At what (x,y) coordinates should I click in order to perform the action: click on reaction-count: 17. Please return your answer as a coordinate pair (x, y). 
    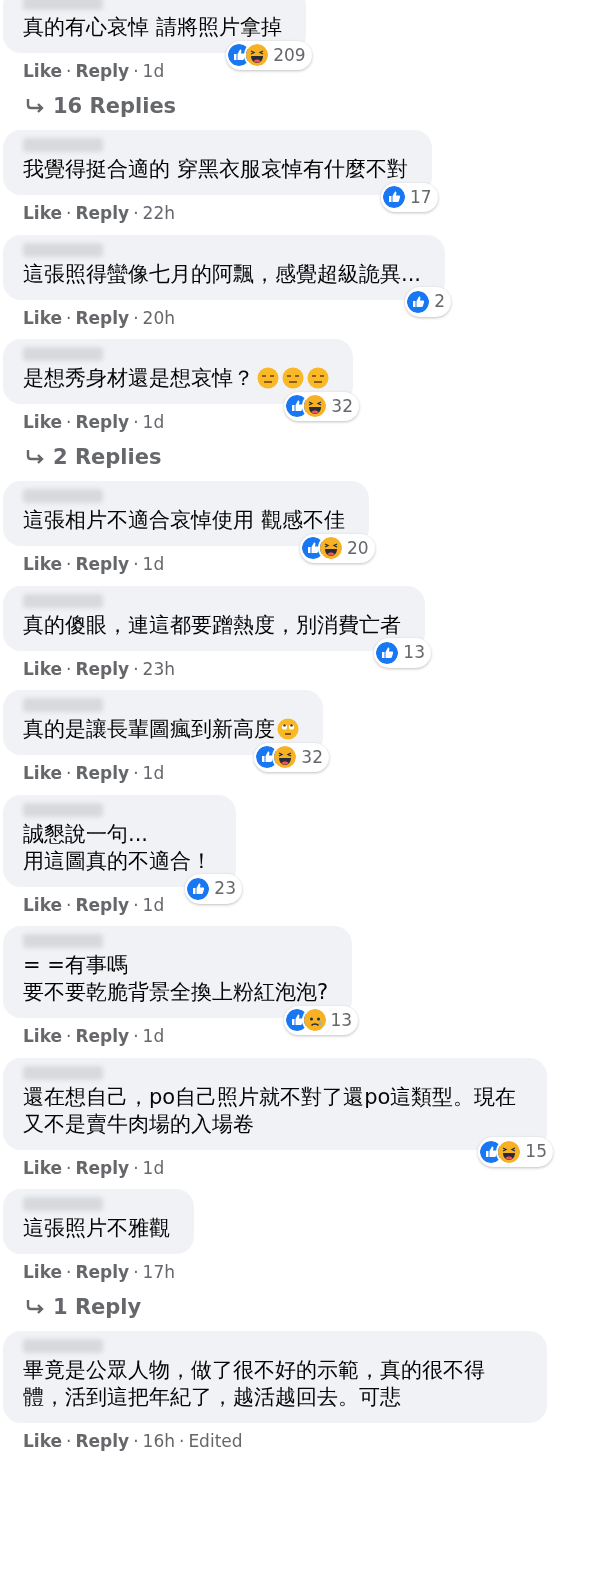
    Looking at the image, I should click on (421, 197).